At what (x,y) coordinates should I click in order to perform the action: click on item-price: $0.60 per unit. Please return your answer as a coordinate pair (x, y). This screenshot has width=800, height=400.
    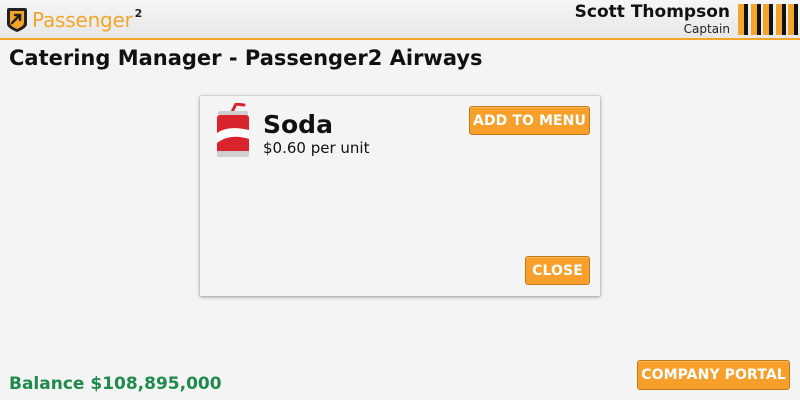
    Looking at the image, I should click on (316, 148).